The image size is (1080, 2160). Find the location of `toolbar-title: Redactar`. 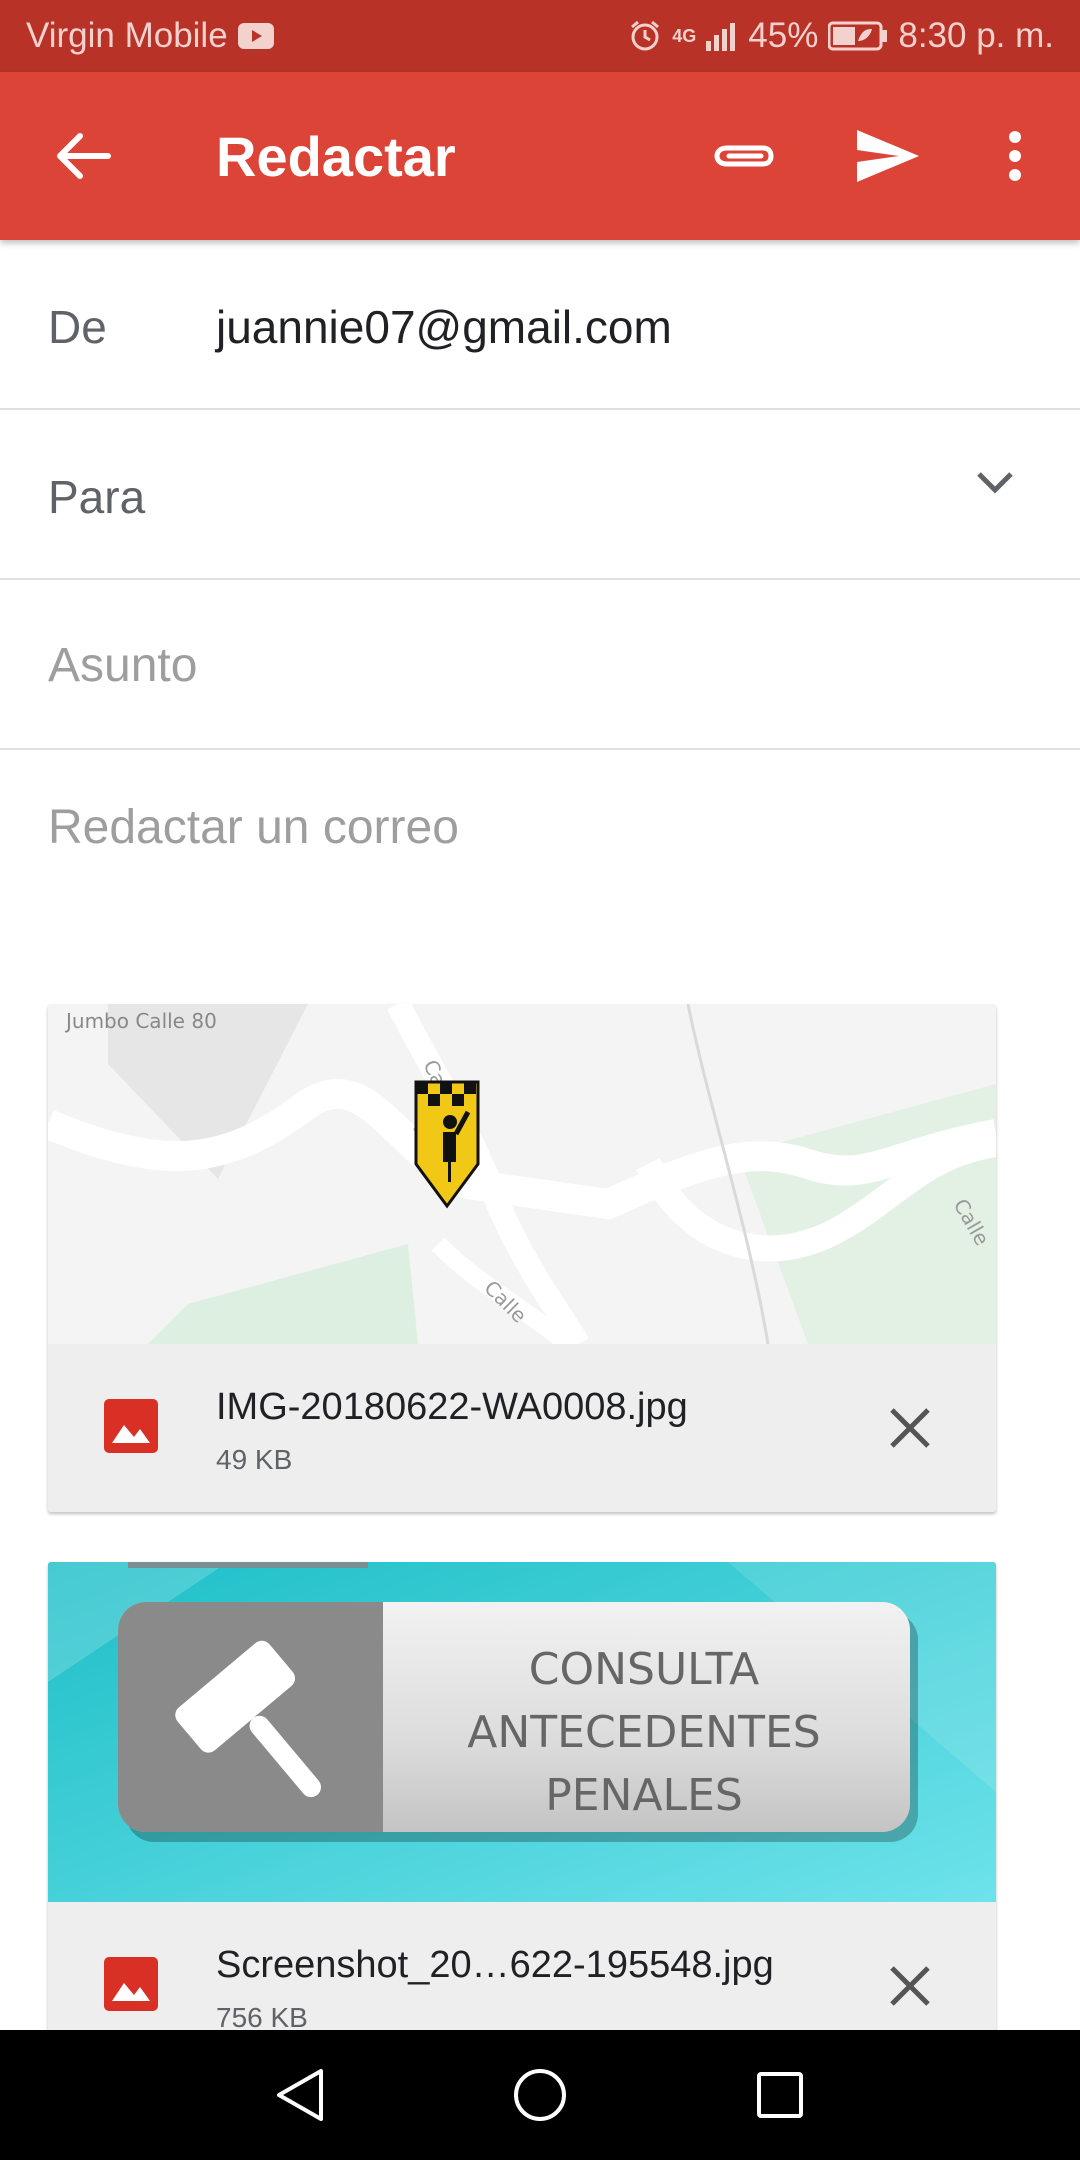

toolbar-title: Redactar is located at coordinates (336, 156).